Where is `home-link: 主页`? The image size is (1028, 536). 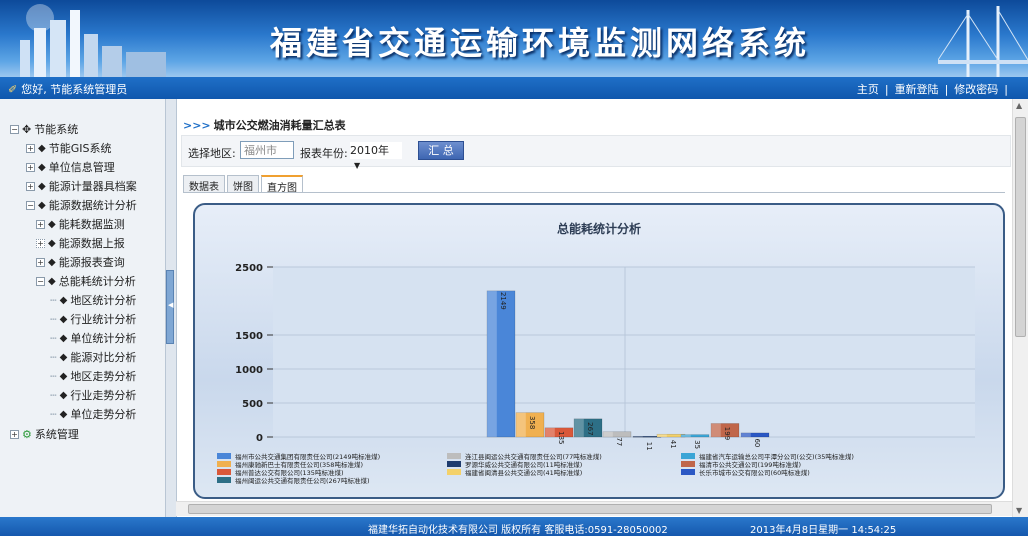
home-link: 主页 is located at coordinates (868, 89).